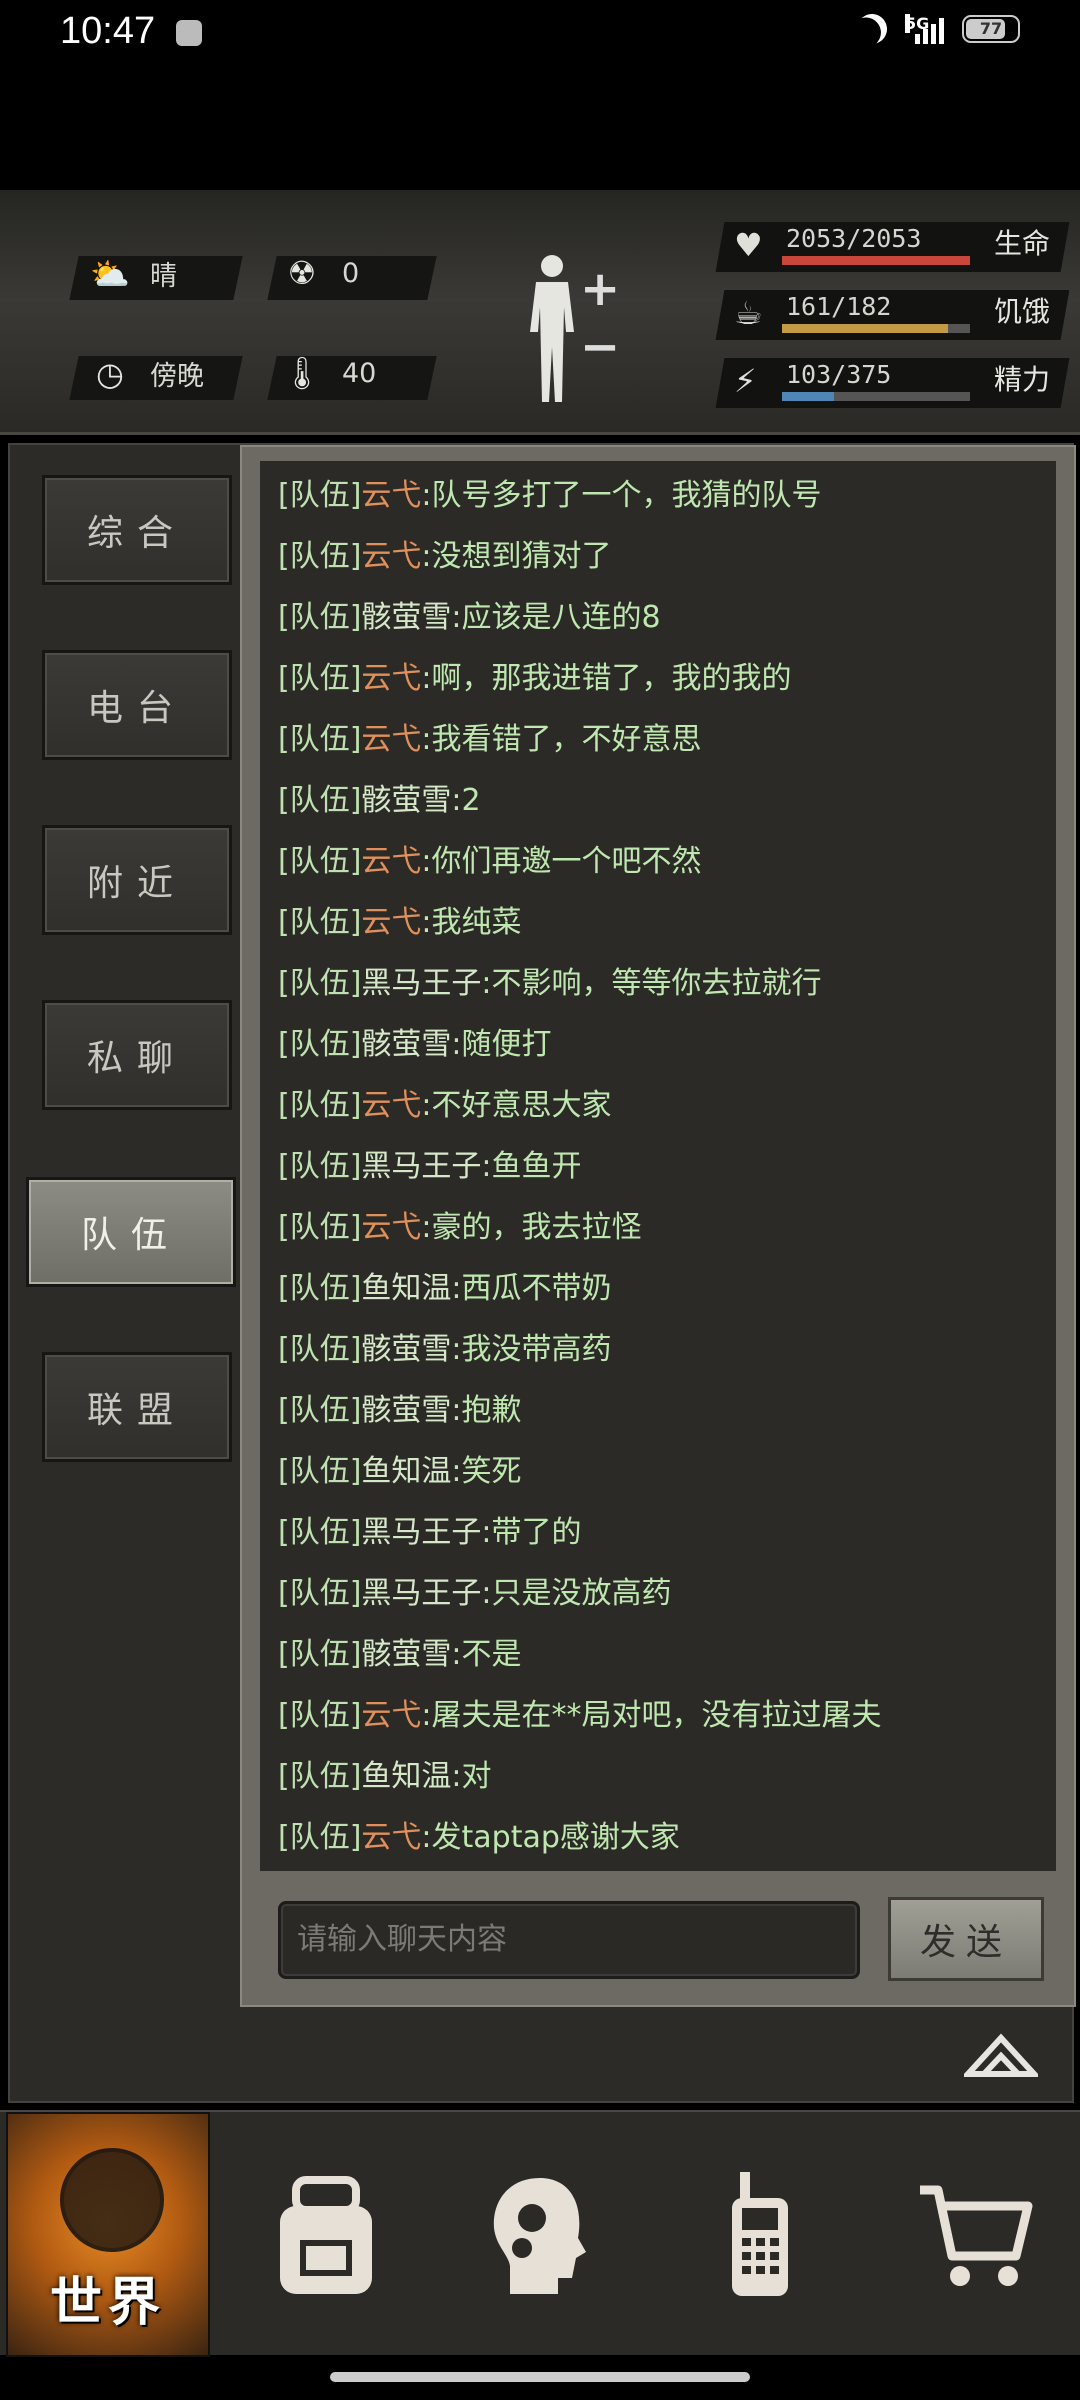 The height and width of the screenshot is (2400, 1080). Describe the element at coordinates (854, 238) in the screenshot. I see `health-value: 2053/2053` at that location.